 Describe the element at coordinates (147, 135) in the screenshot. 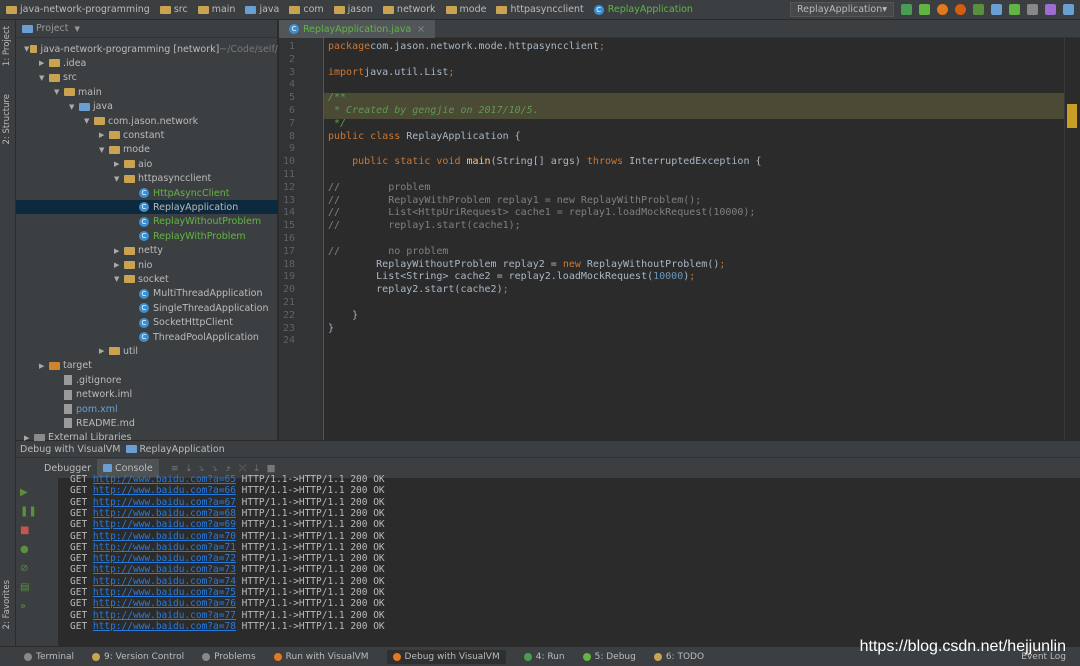

I see `tree-item: ▶ constant` at that location.